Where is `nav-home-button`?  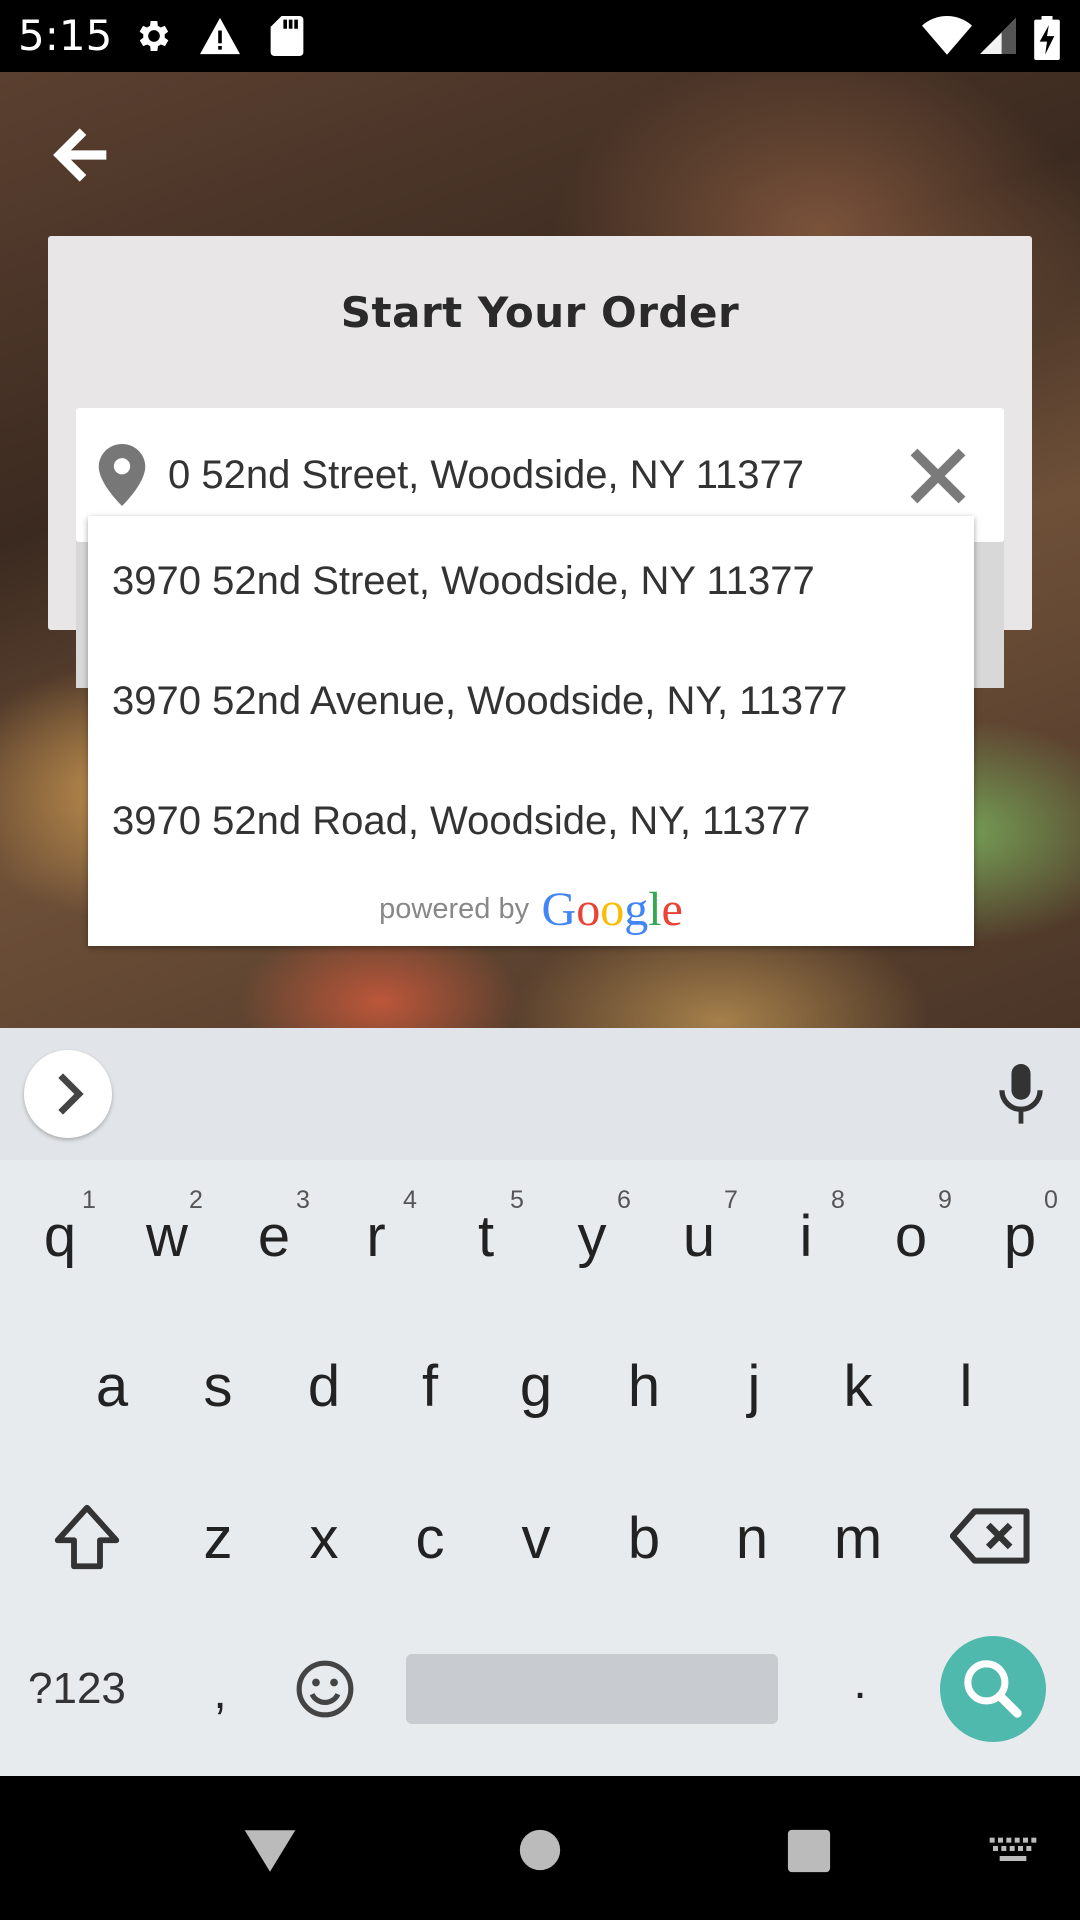 nav-home-button is located at coordinates (540, 1850).